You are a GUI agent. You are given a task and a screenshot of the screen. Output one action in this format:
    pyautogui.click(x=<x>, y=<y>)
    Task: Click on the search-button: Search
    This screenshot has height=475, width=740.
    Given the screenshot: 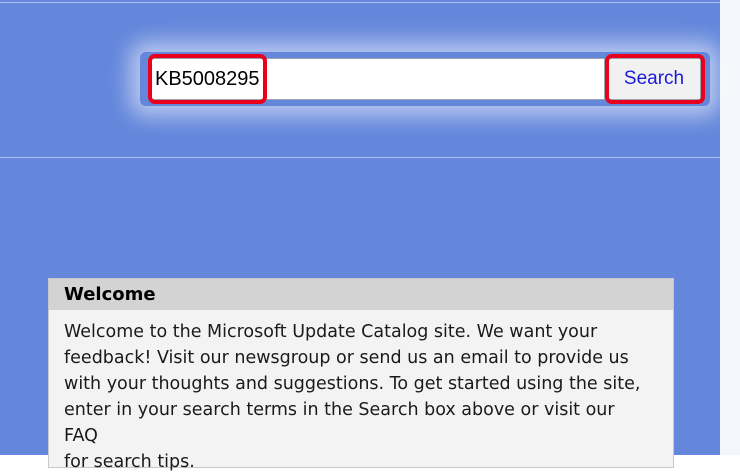 What is the action you would take?
    pyautogui.click(x=654, y=79)
    